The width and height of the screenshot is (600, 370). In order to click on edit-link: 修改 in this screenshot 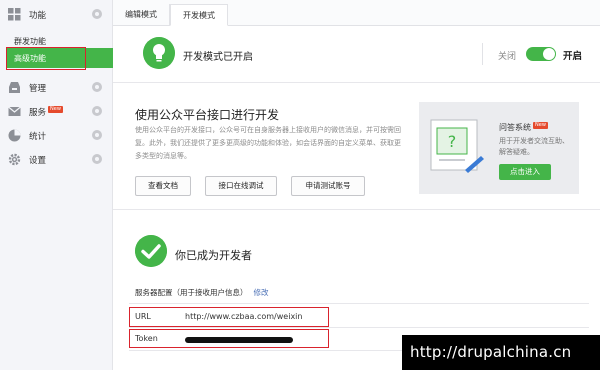, I will do `click(261, 292)`.